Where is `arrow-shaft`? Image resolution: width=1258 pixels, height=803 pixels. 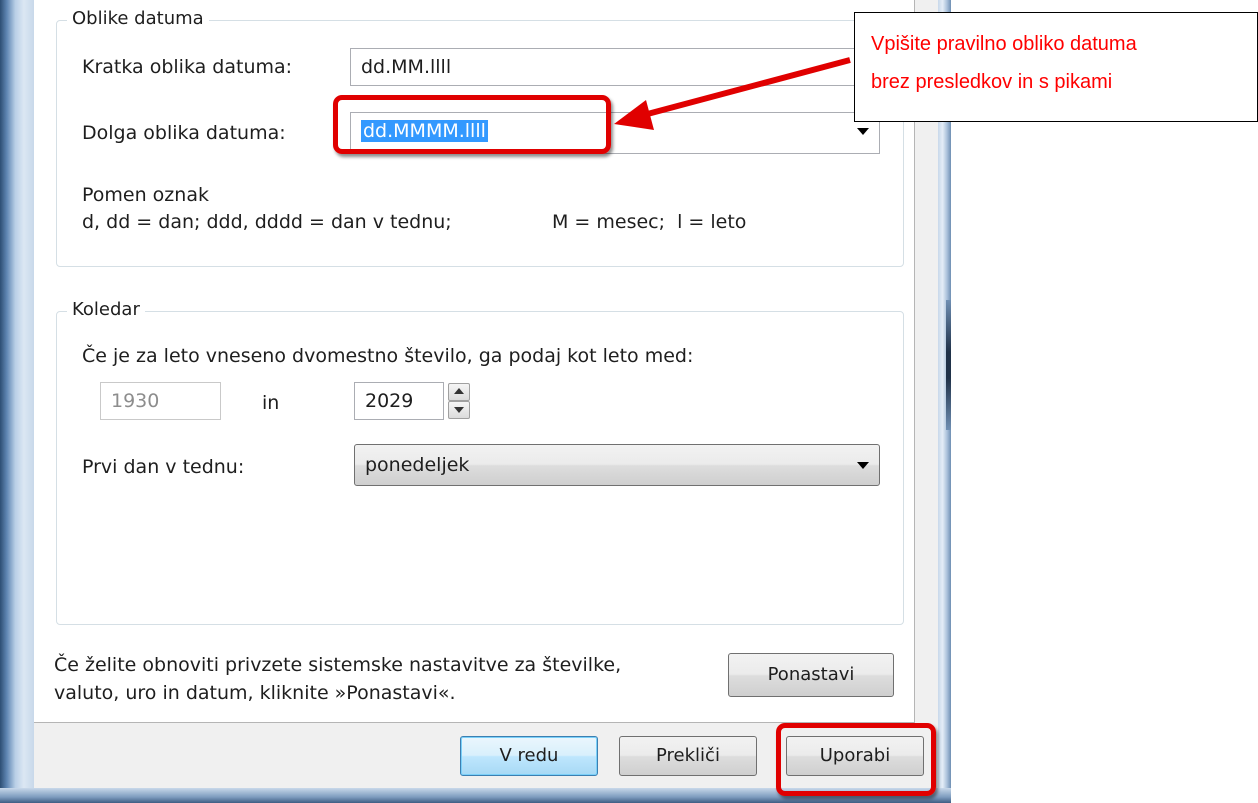 arrow-shaft is located at coordinates (745, 88).